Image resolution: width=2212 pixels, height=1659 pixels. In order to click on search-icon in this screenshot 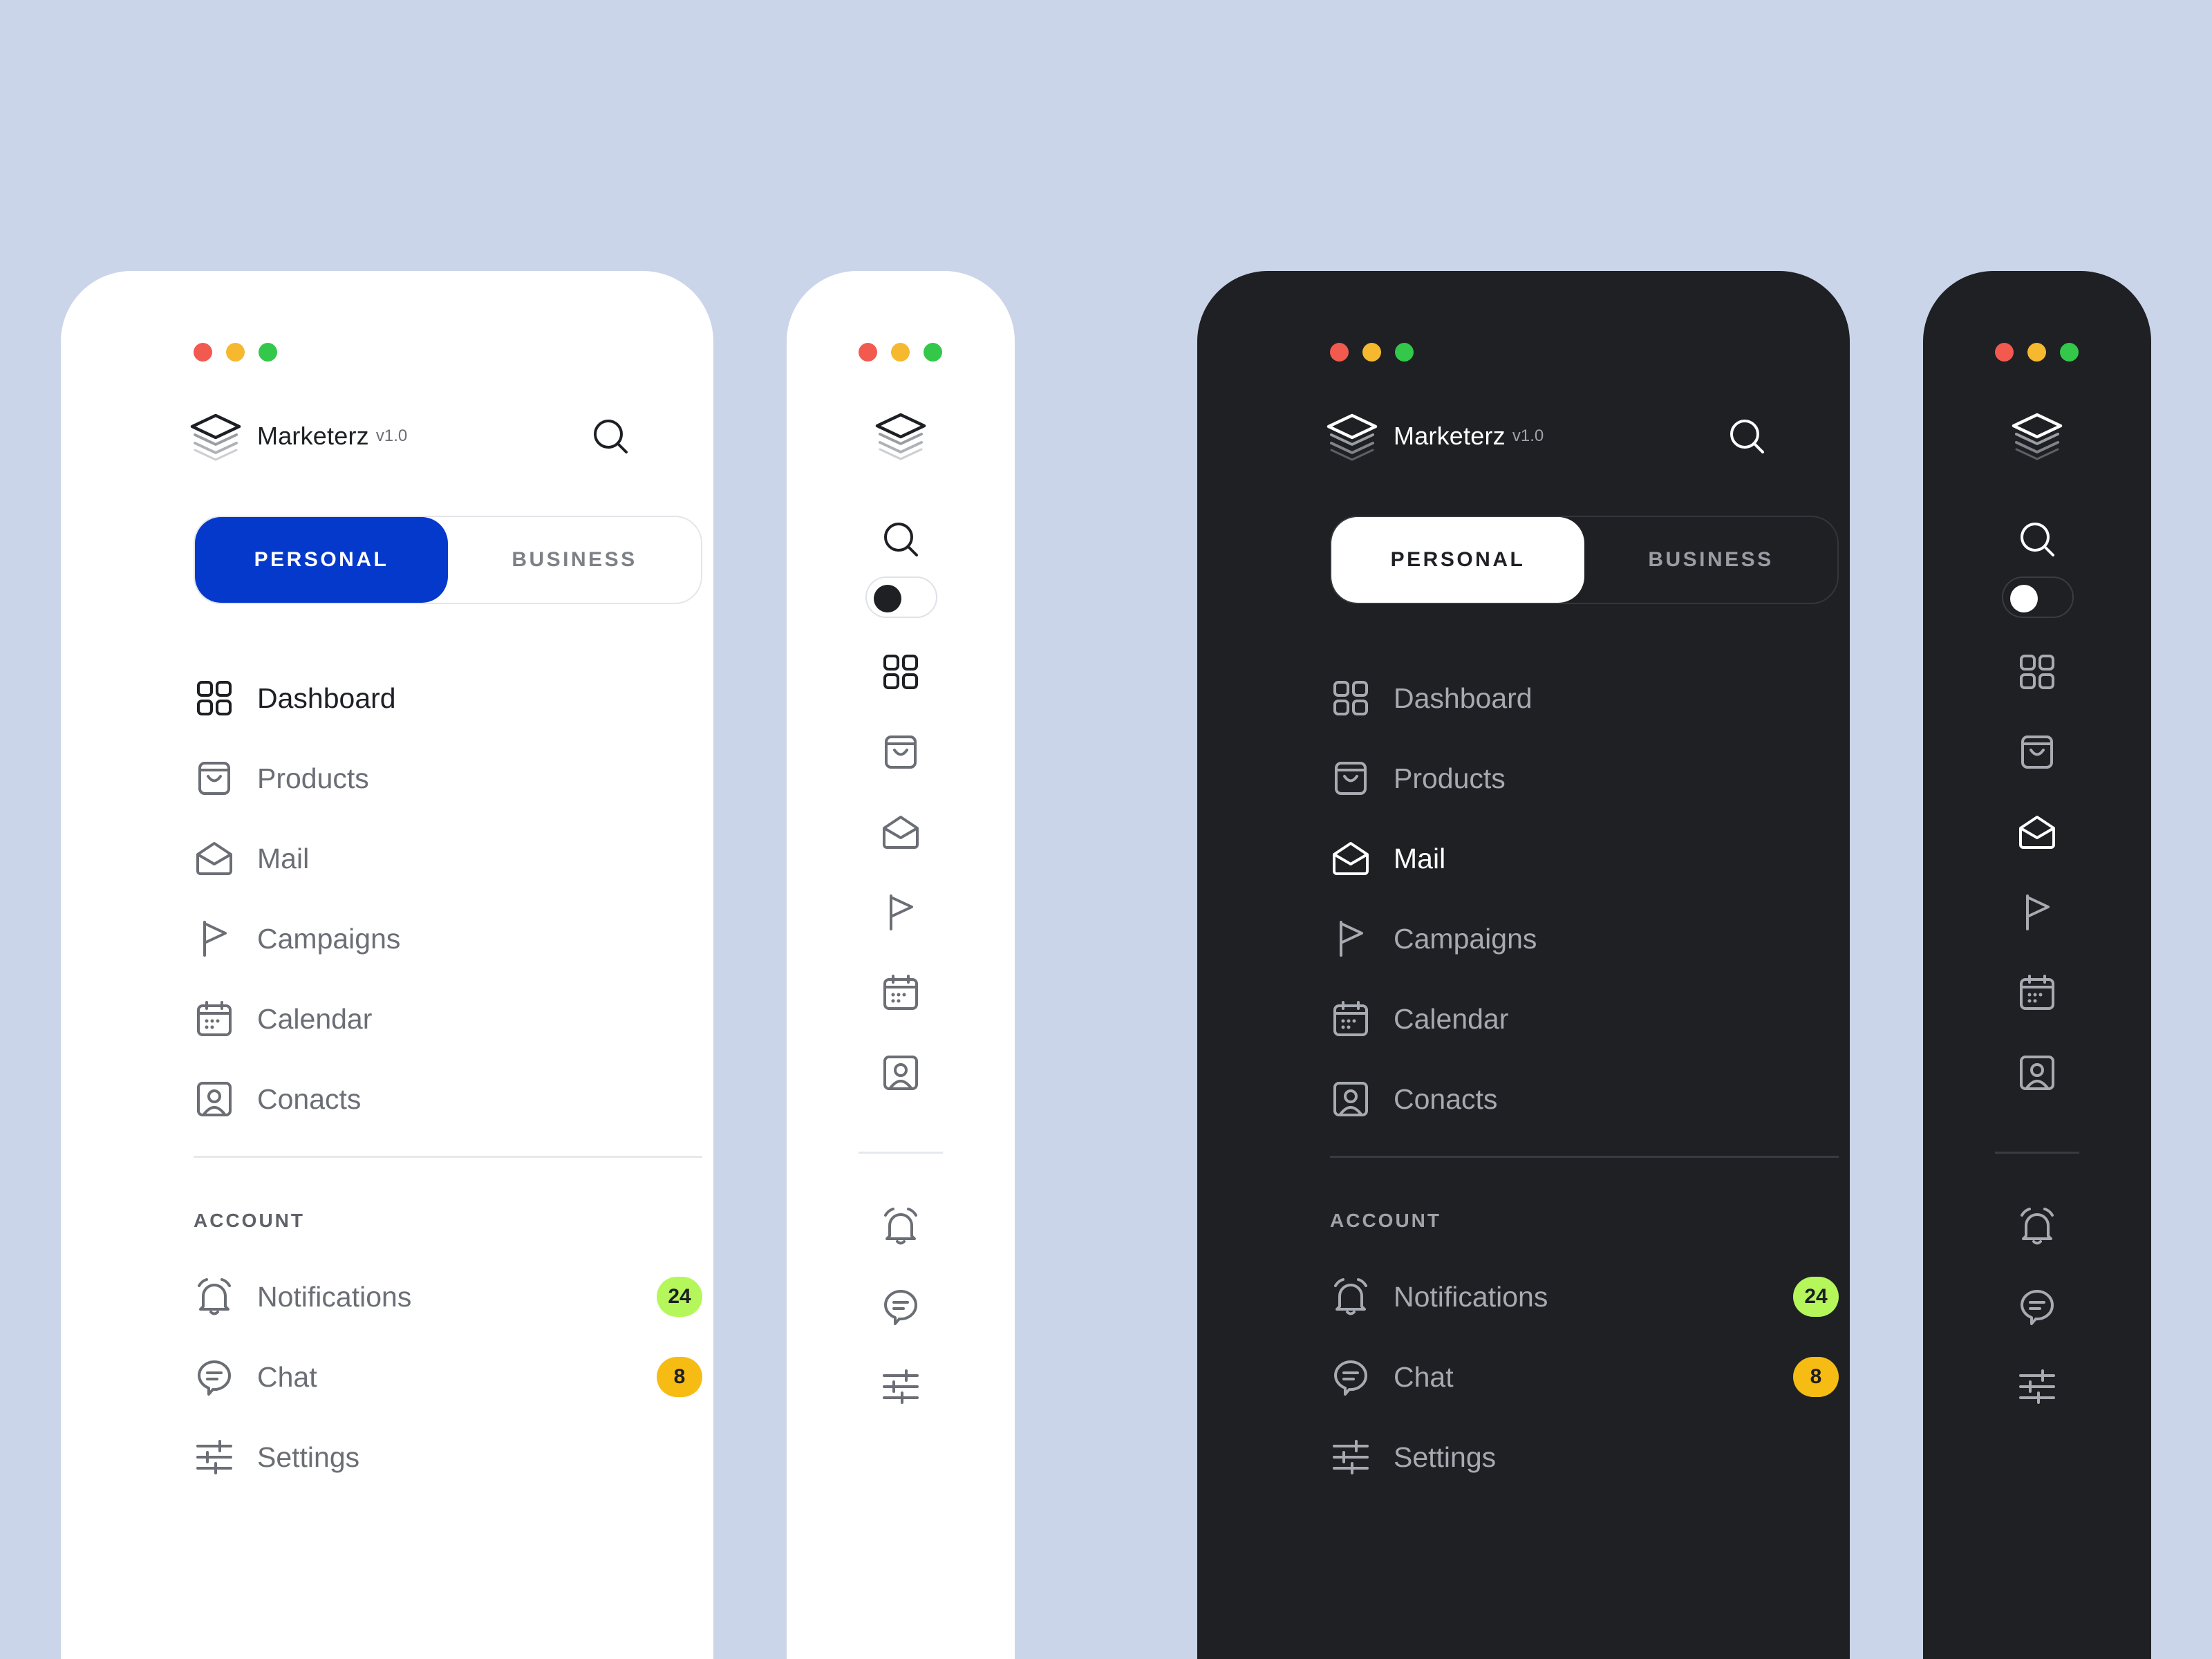, I will do `click(2037, 540)`.